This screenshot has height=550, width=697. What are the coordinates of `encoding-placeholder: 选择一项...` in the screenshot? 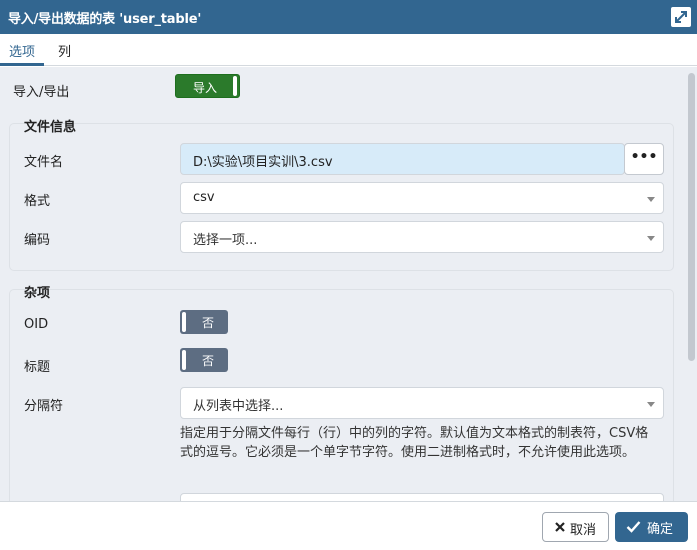 It's located at (225, 240).